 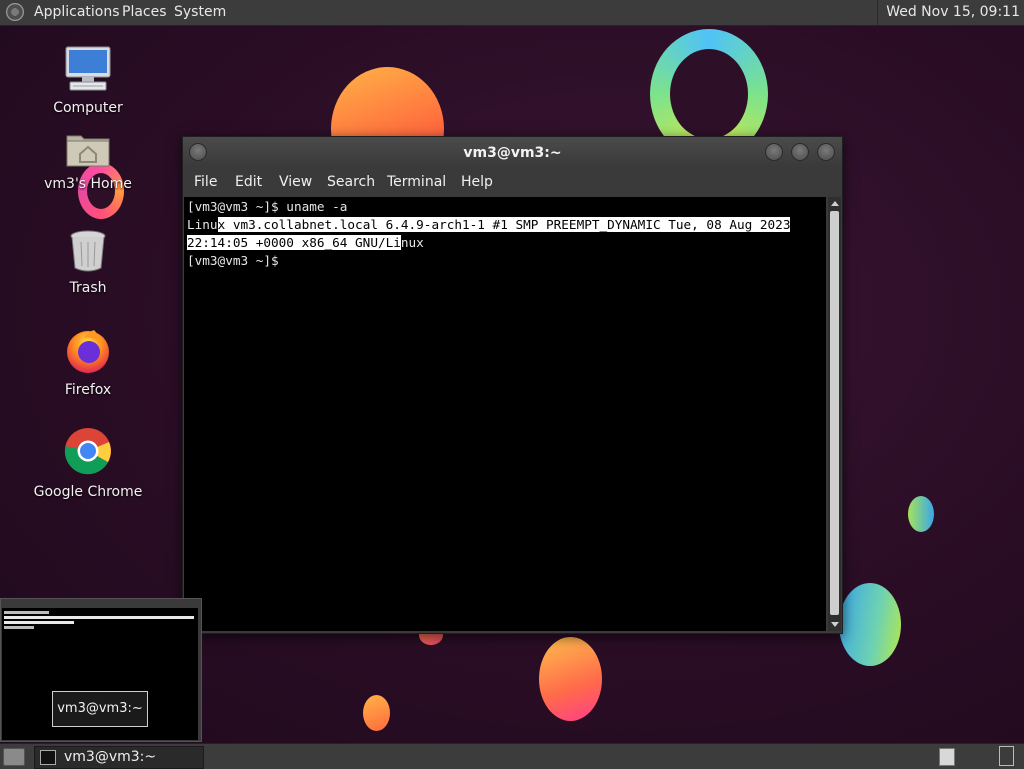 I want to click on terminal-line-prompt: [vm3@vm3 ~]$, so click(x=233, y=260).